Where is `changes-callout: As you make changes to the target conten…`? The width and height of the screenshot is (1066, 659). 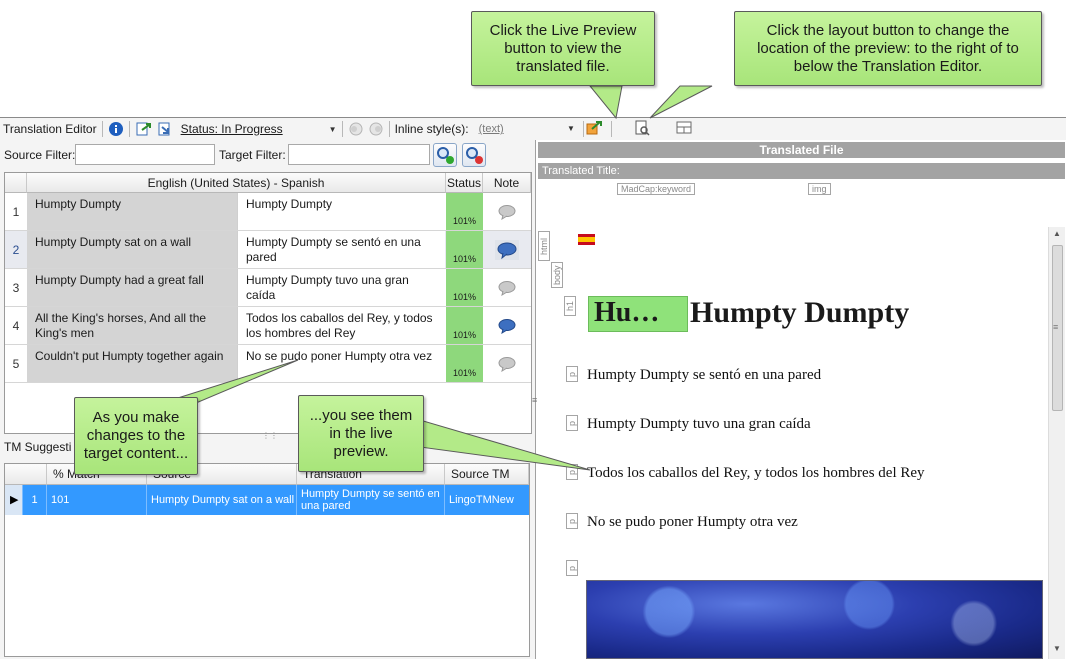
changes-callout: As you make changes to the target conten… is located at coordinates (136, 436).